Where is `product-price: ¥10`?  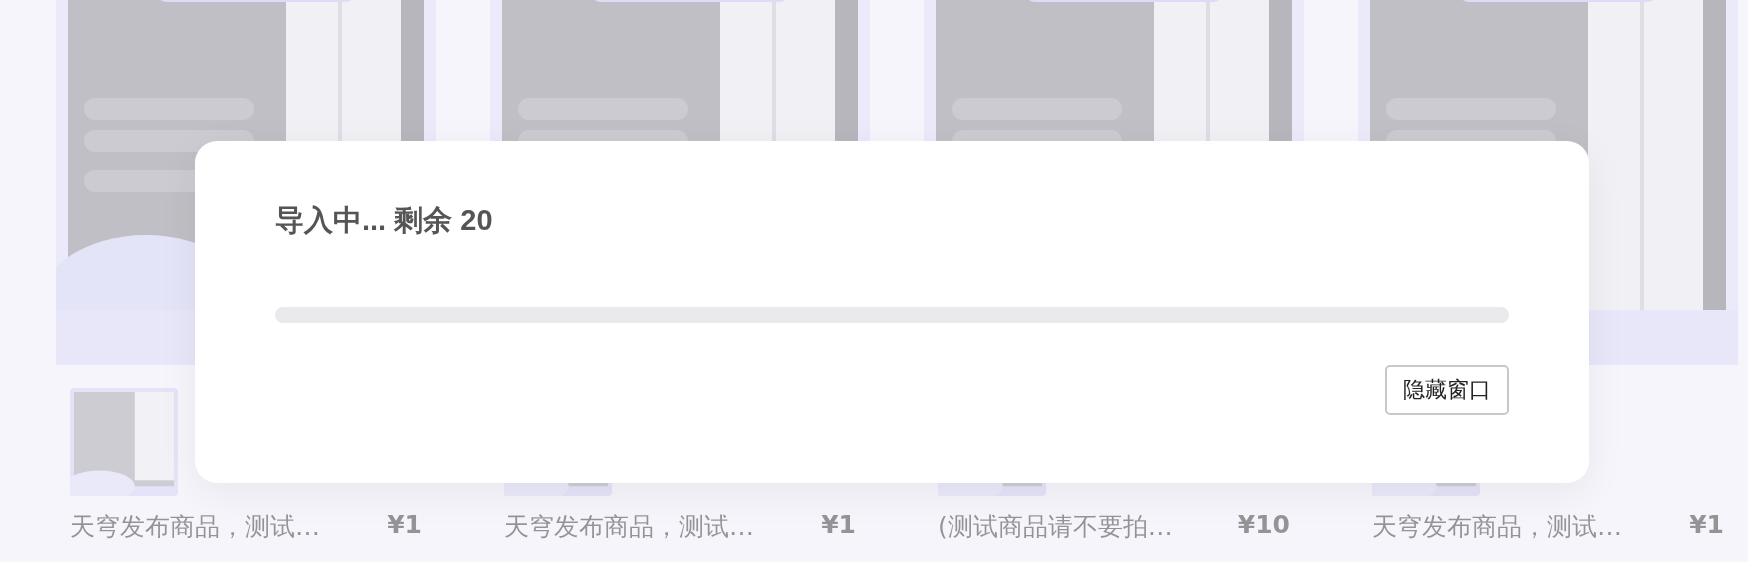
product-price: ¥10 is located at coordinates (1263, 525).